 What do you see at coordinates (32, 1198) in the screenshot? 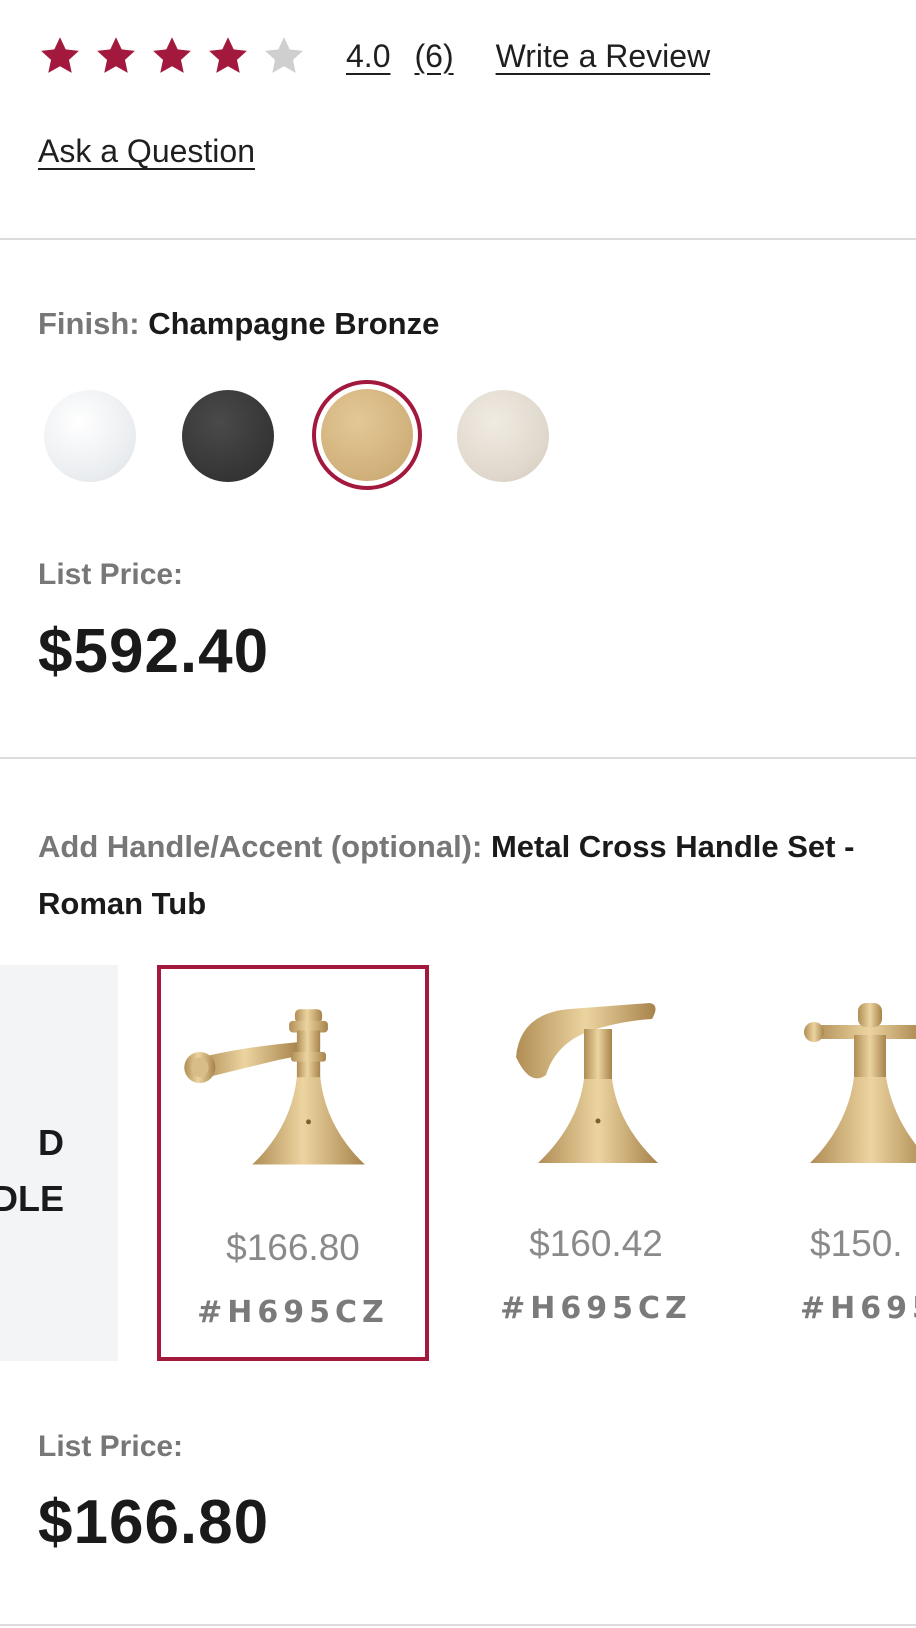
I see `no-handle-label-line2: DLE` at bounding box center [32, 1198].